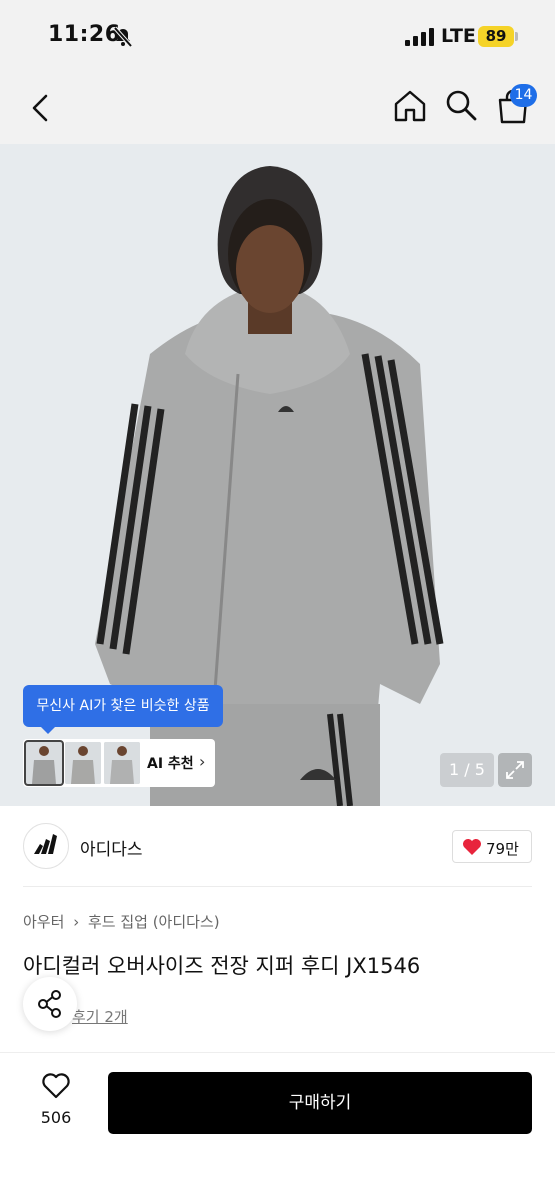  I want to click on home-icon, so click(410, 106).